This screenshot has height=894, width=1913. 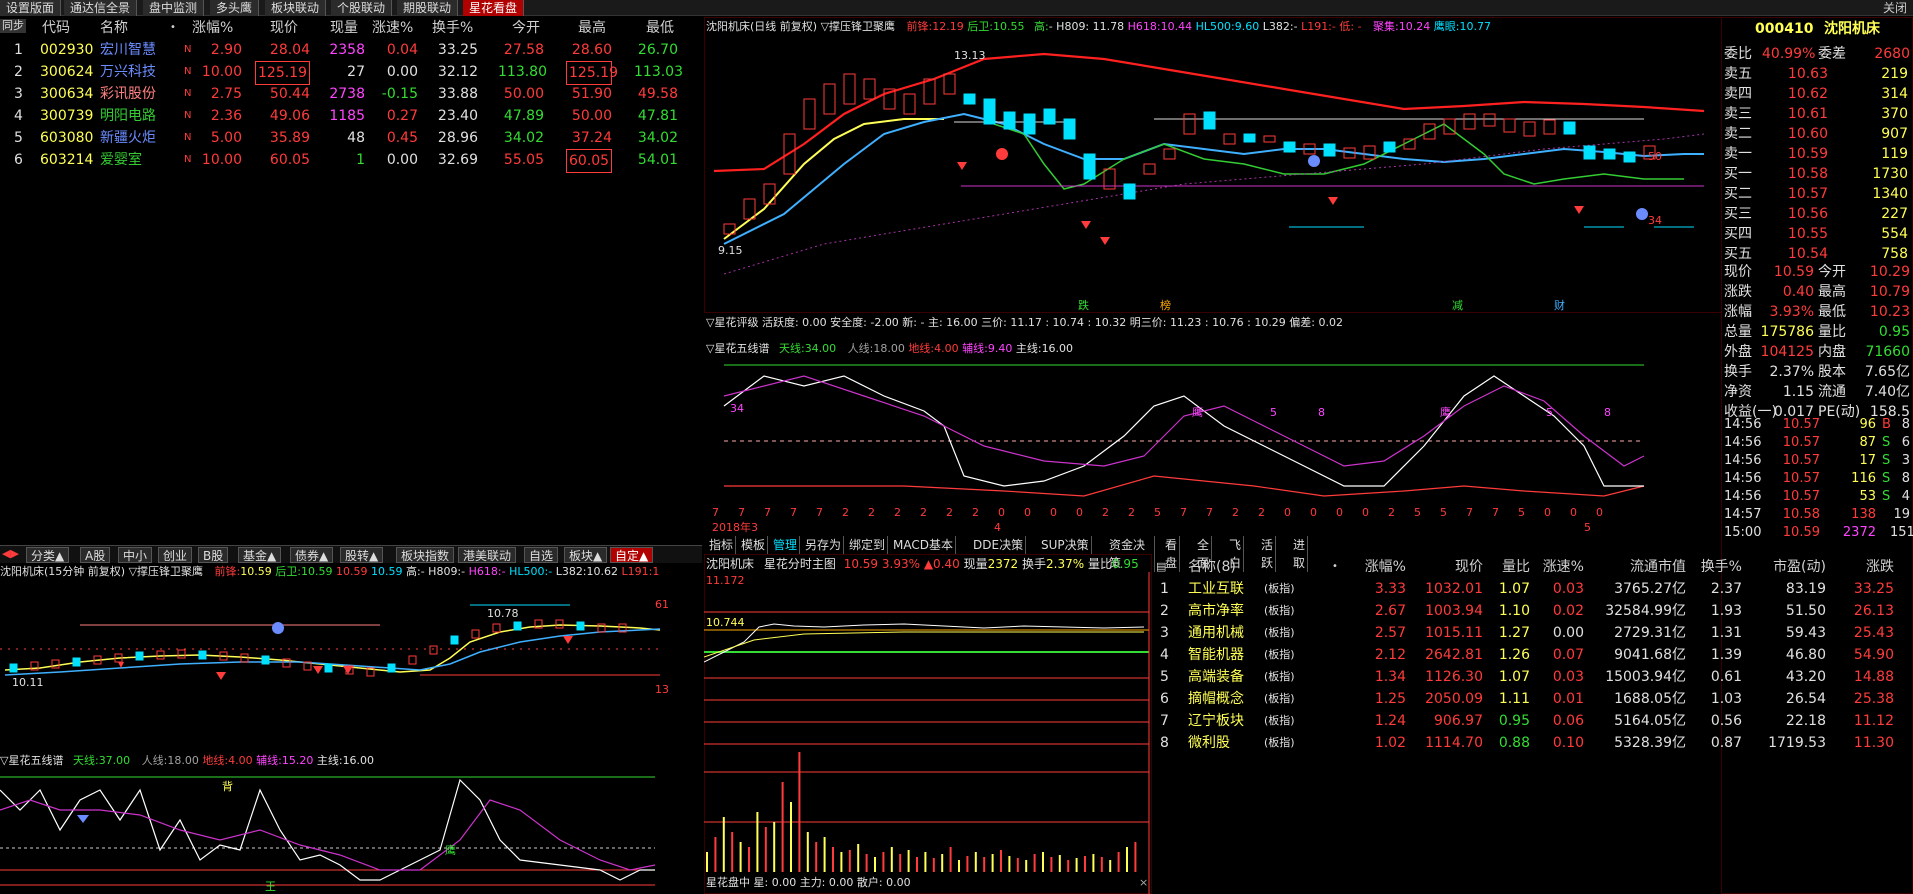 What do you see at coordinates (114, 28) in the screenshot?
I see `col-name: 名称` at bounding box center [114, 28].